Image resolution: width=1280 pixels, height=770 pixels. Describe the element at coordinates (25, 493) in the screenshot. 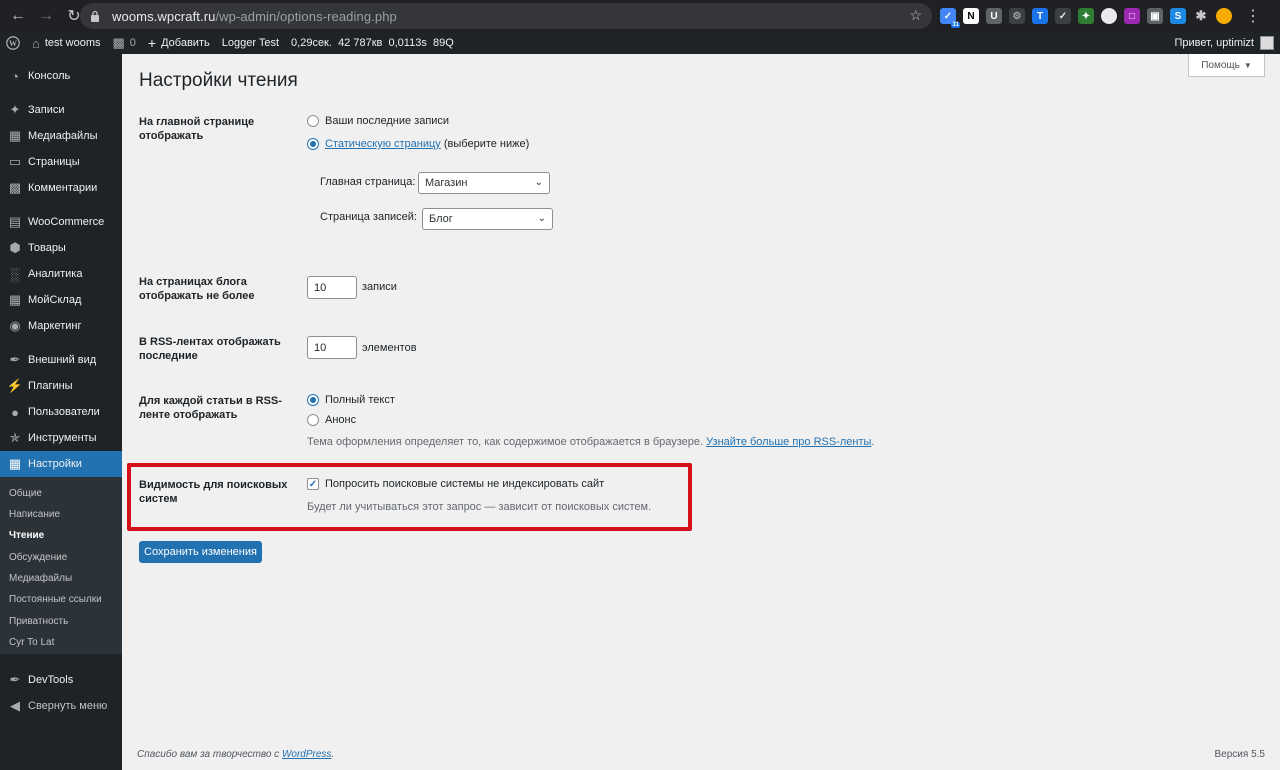

I see `submenu-general: Общие` at that location.